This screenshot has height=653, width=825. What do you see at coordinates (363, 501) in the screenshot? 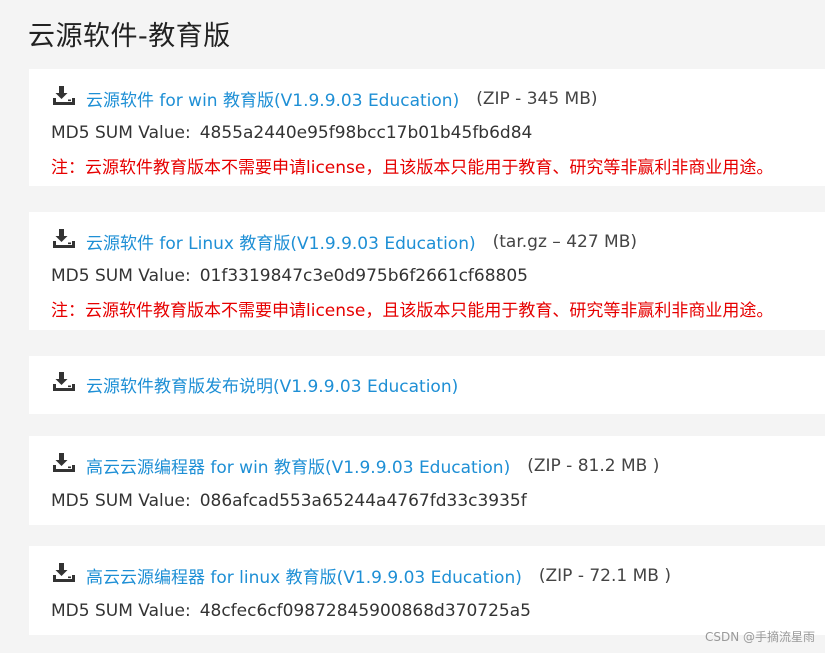
I see `md5-value: 086afcad553a65244a4767fd33c3935f` at bounding box center [363, 501].